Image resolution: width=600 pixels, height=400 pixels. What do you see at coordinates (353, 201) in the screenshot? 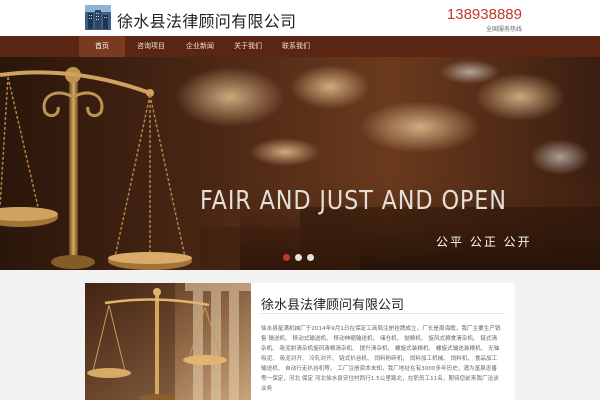
I see `banner-headline: FAIR AND JUST AND OPEN` at bounding box center [353, 201].